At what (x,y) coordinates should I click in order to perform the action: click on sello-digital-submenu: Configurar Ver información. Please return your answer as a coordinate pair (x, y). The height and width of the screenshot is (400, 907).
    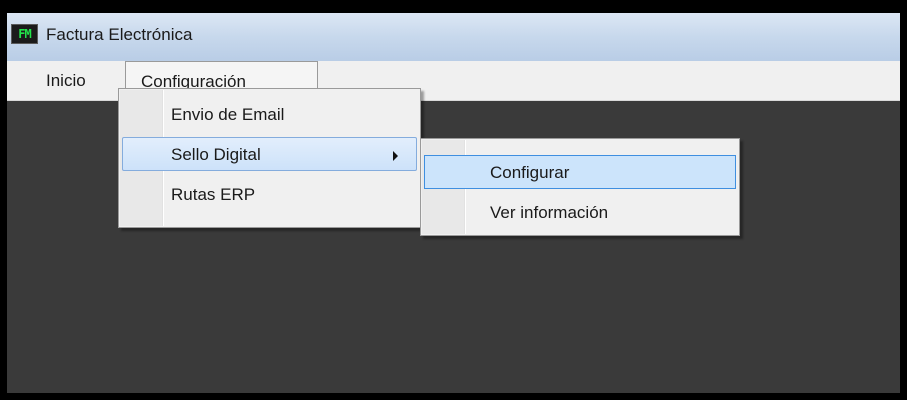
    Looking at the image, I should click on (580, 187).